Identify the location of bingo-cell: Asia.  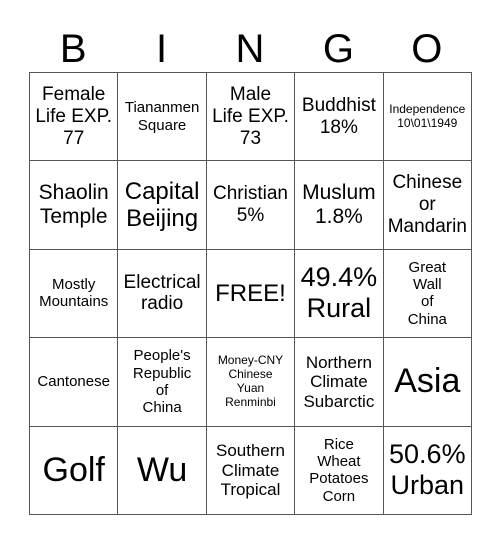
(427, 382).